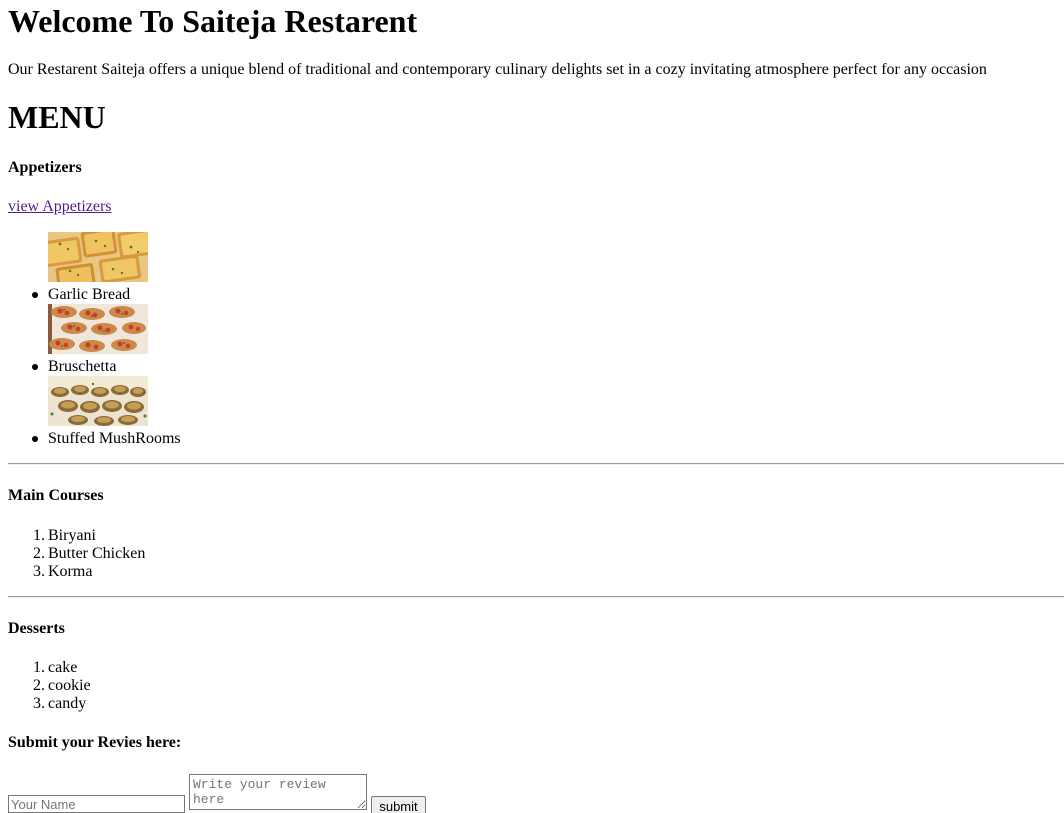  What do you see at coordinates (57, 117) in the screenshot?
I see `menu-heading: MENU` at bounding box center [57, 117].